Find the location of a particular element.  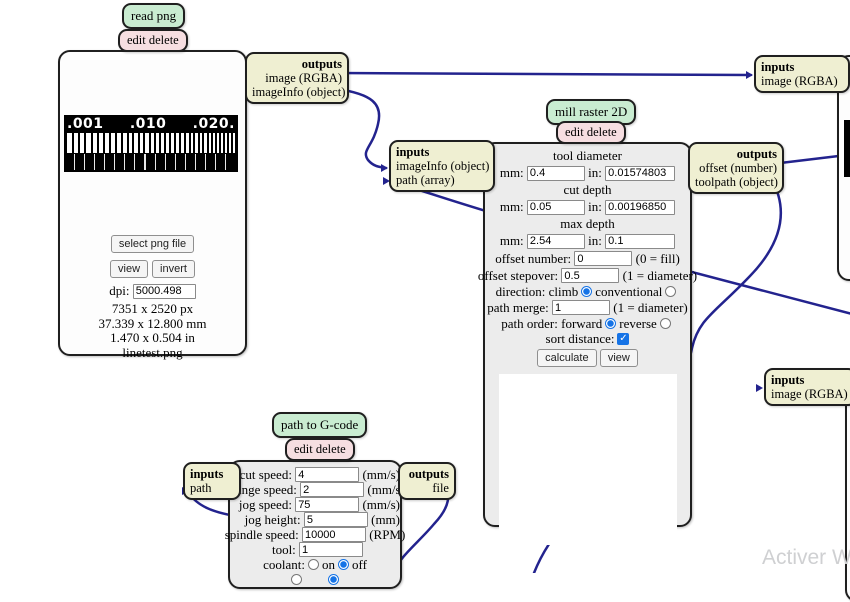

max-depth-in-input is located at coordinates (640, 241).